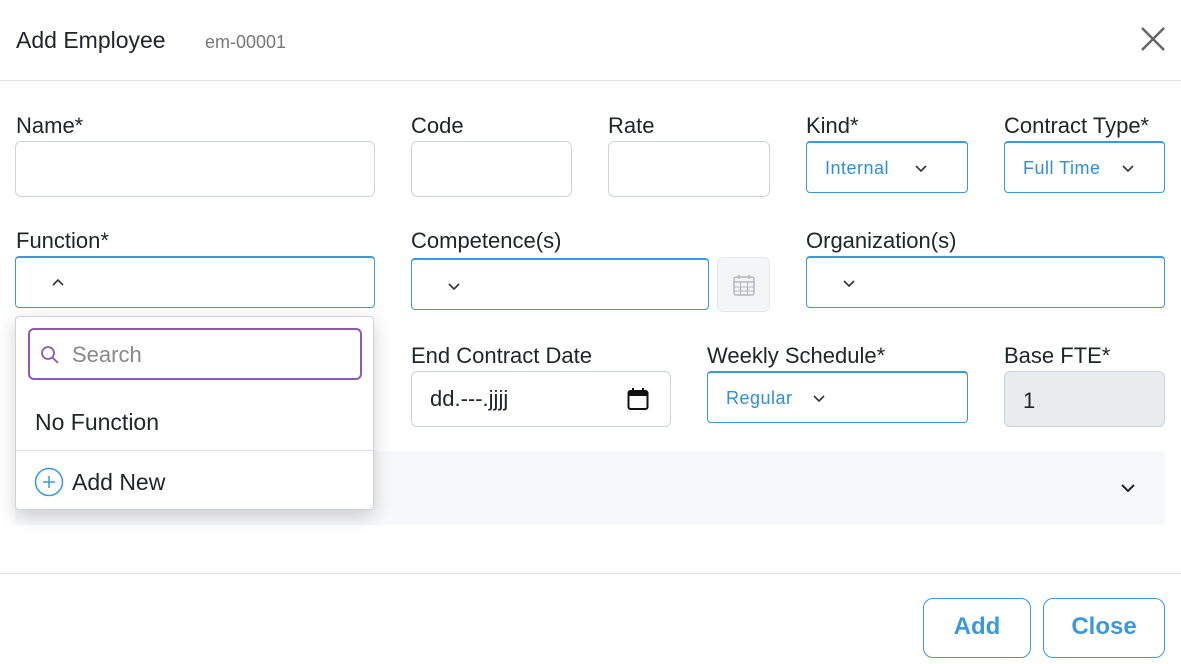 The width and height of the screenshot is (1181, 664). What do you see at coordinates (590, 40) in the screenshot?
I see `dialog-header: Add Employee em-00001` at bounding box center [590, 40].